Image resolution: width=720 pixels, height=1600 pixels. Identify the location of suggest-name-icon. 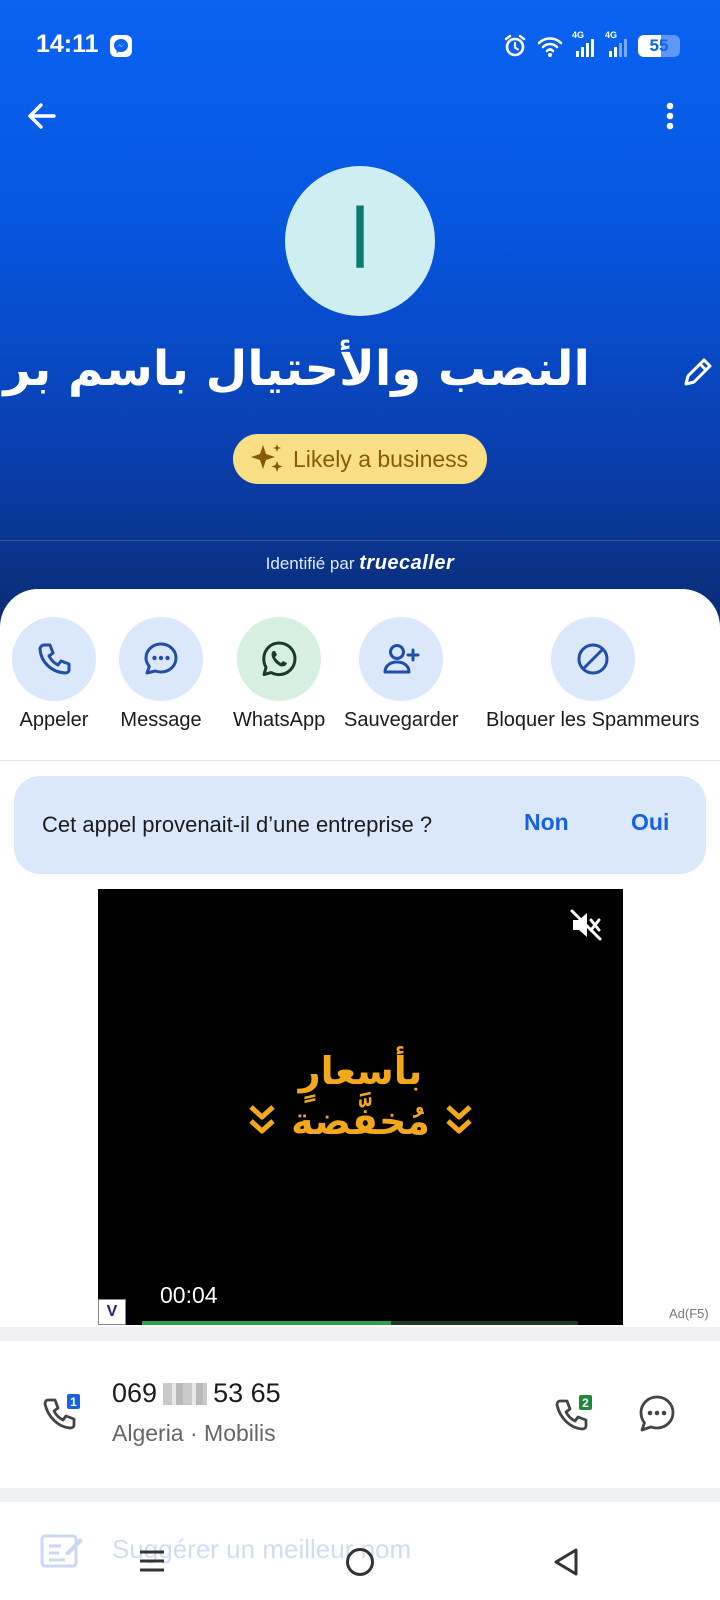
(62, 1550).